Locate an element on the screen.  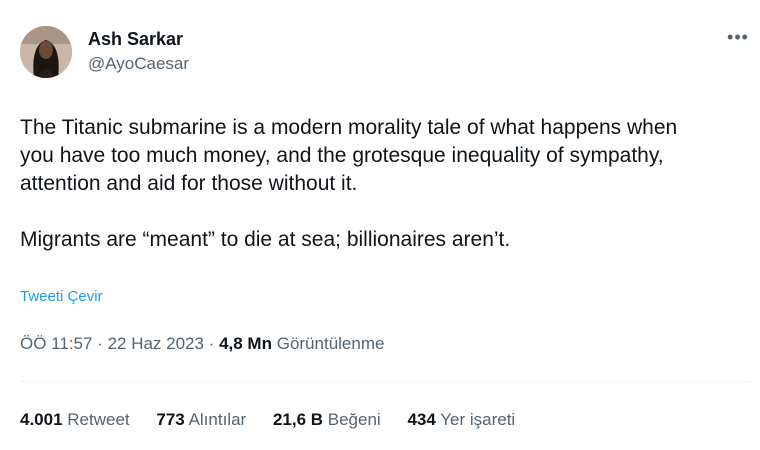
tweet-date: 22 Haz 2023 is located at coordinates (156, 343).